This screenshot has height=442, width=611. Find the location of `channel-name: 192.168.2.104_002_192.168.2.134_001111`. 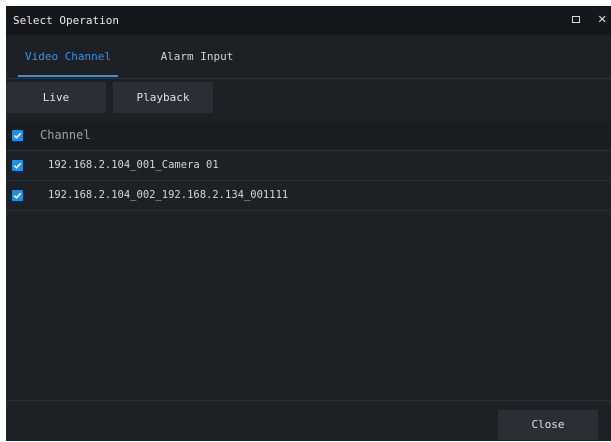

channel-name: 192.168.2.104_002_192.168.2.134_001111 is located at coordinates (168, 195).